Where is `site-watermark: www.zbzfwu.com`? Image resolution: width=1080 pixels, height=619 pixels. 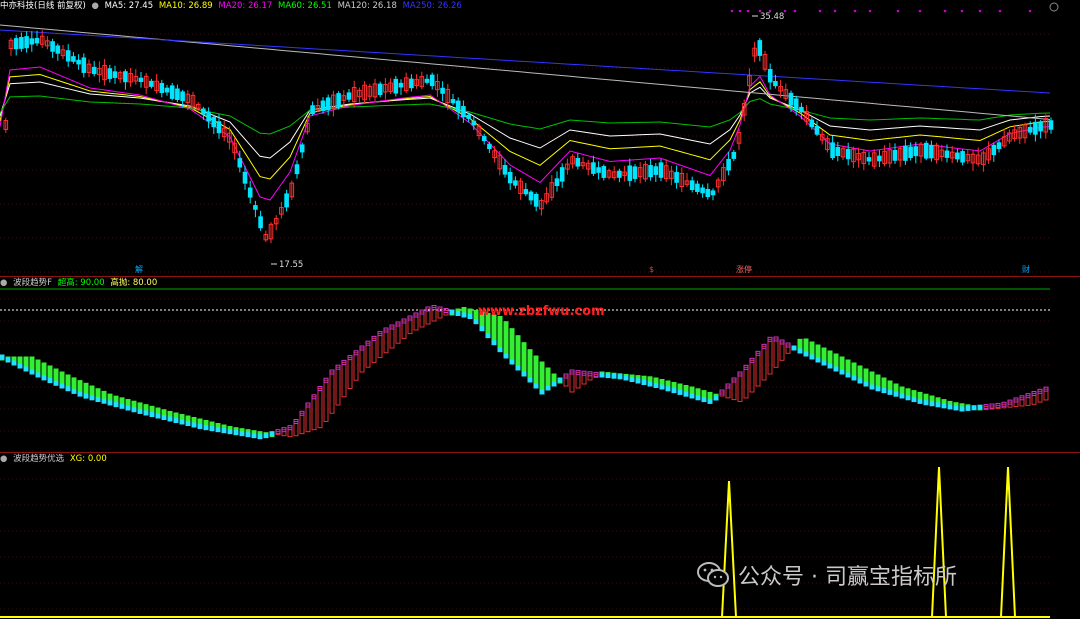
site-watermark: www.zbzfwu.com is located at coordinates (541, 311).